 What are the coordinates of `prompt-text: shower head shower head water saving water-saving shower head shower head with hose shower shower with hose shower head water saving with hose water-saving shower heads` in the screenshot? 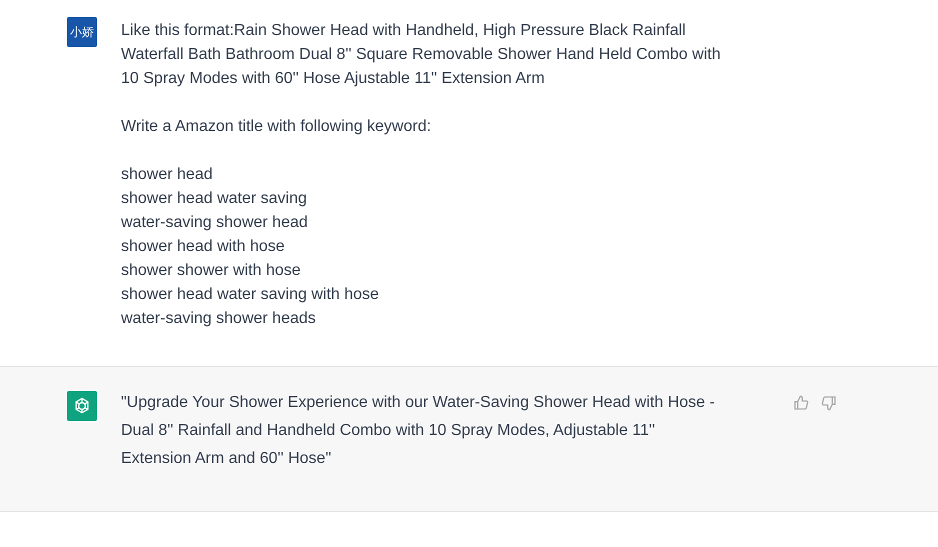 It's located at (250, 247).